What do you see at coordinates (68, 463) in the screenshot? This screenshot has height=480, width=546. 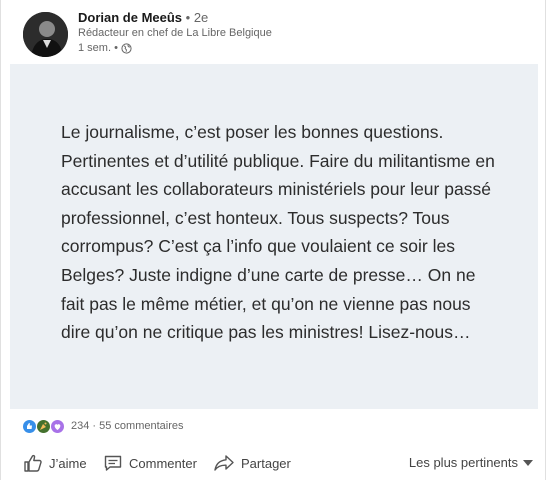 I see `like-label: J’aime` at bounding box center [68, 463].